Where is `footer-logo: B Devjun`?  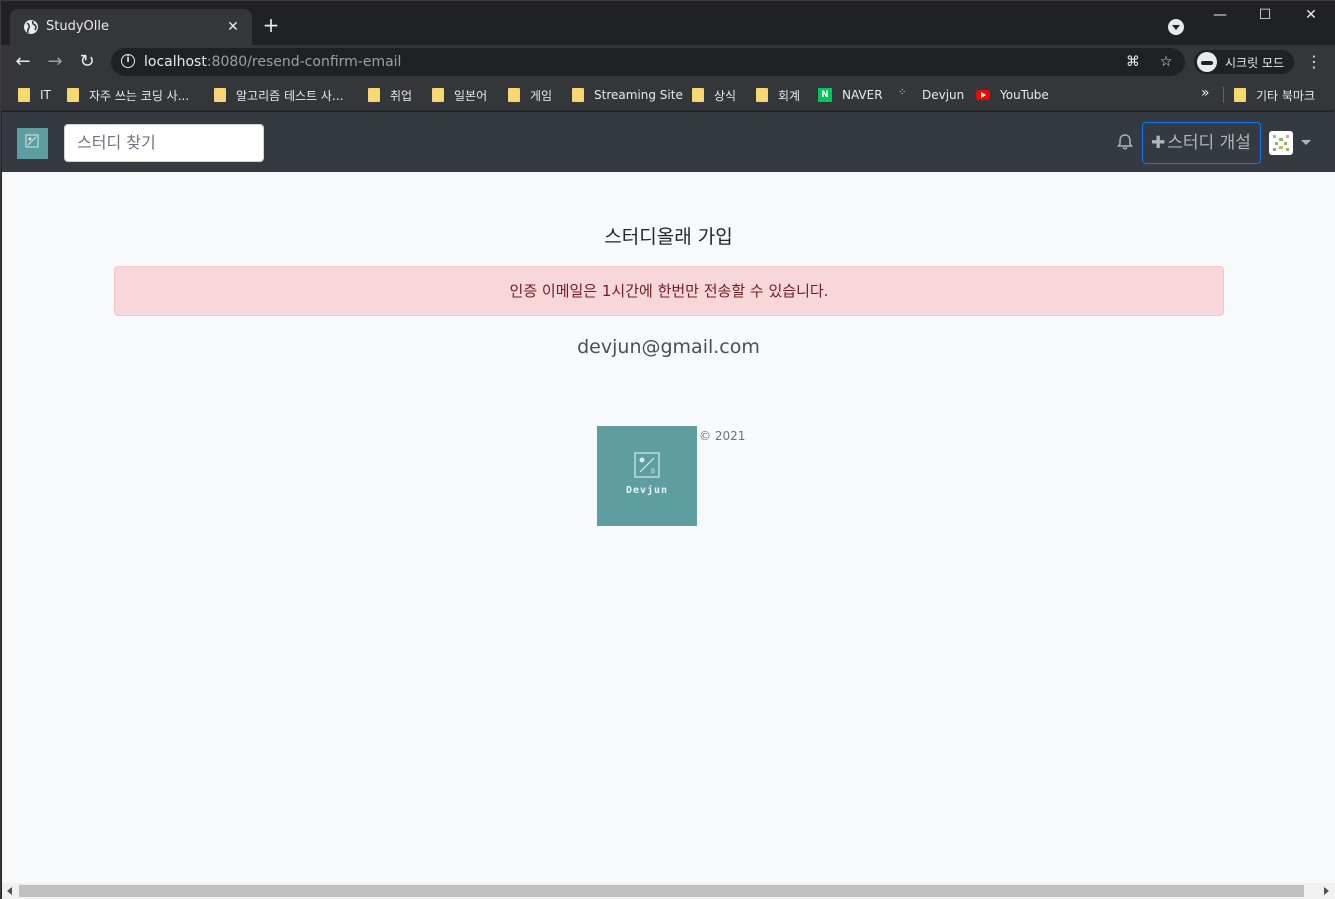 footer-logo: B Devjun is located at coordinates (647, 476).